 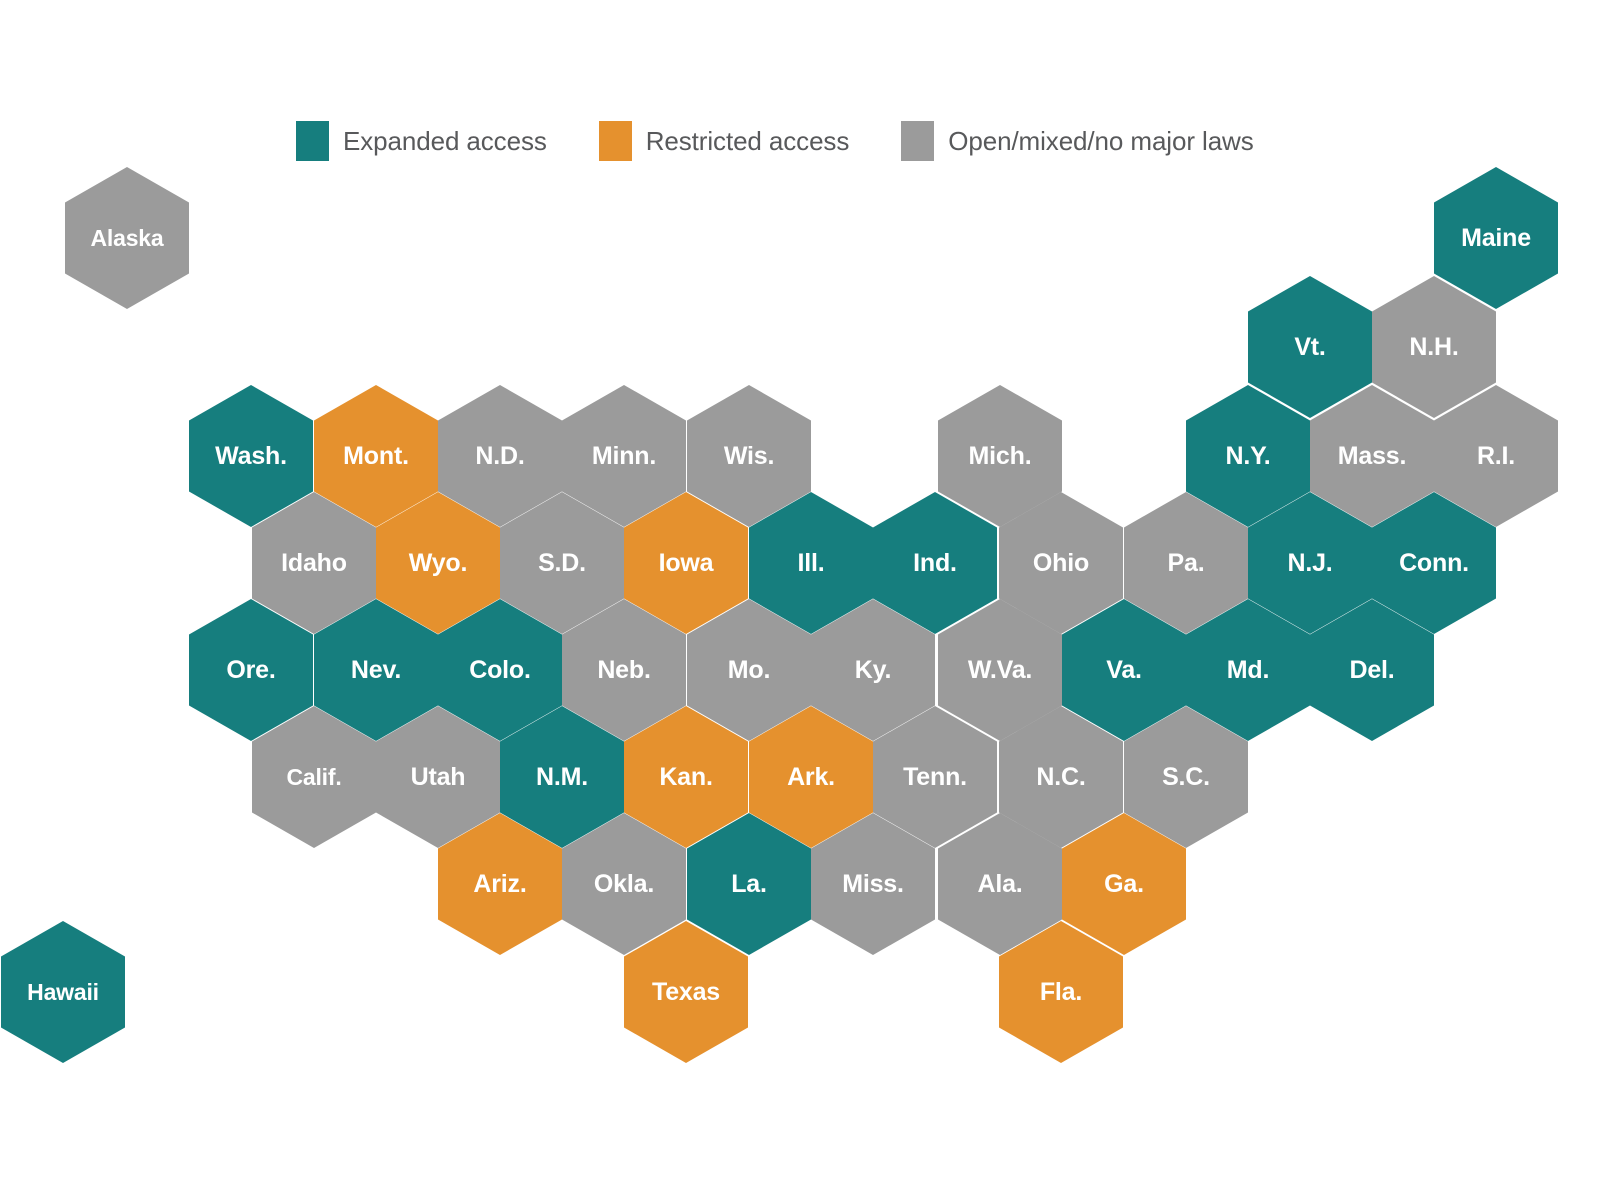 What do you see at coordinates (686, 776) in the screenshot?
I see `hex-tile-label: Kan.` at bounding box center [686, 776].